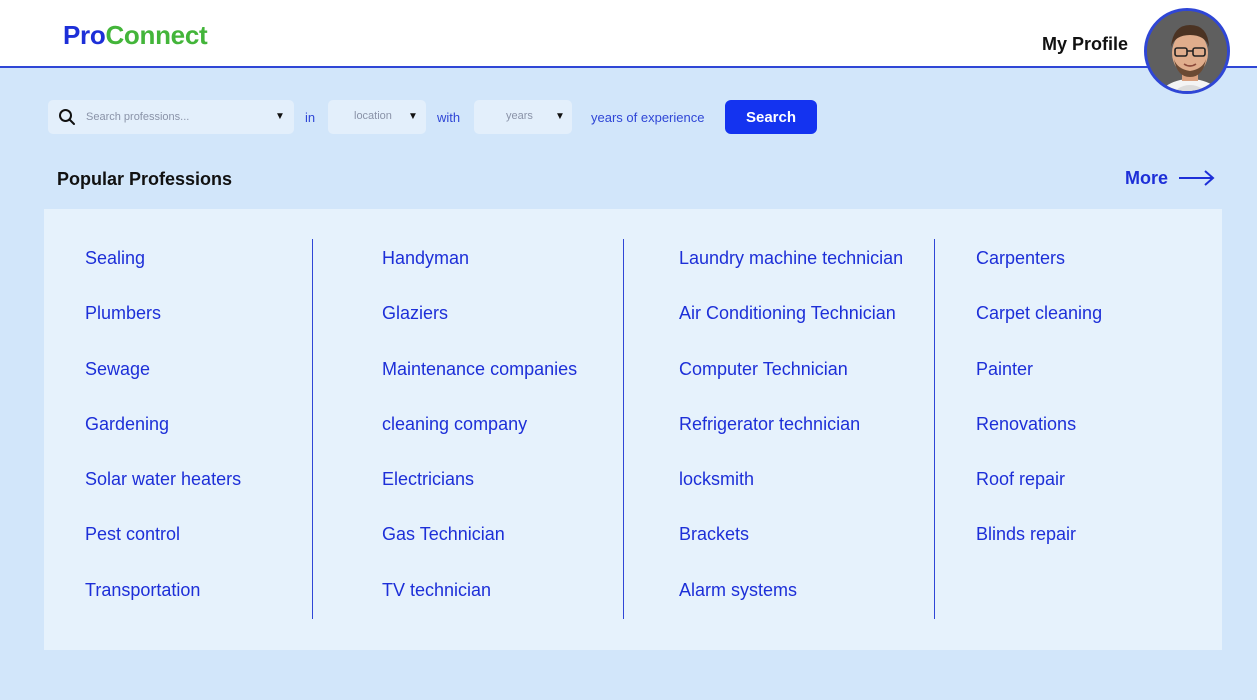 This screenshot has height=700, width=1257. I want to click on logo-pro: Pro, so click(84, 35).